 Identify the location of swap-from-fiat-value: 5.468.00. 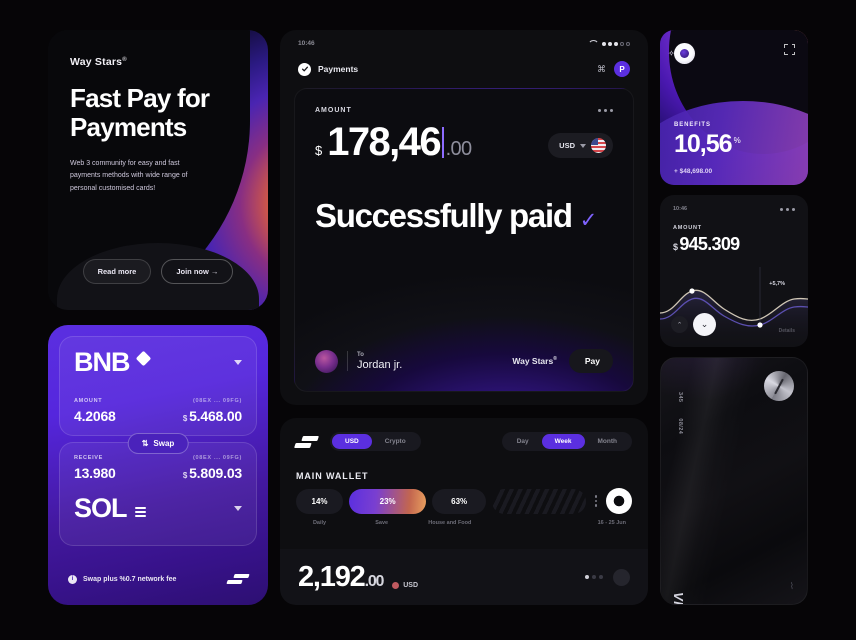
(215, 416).